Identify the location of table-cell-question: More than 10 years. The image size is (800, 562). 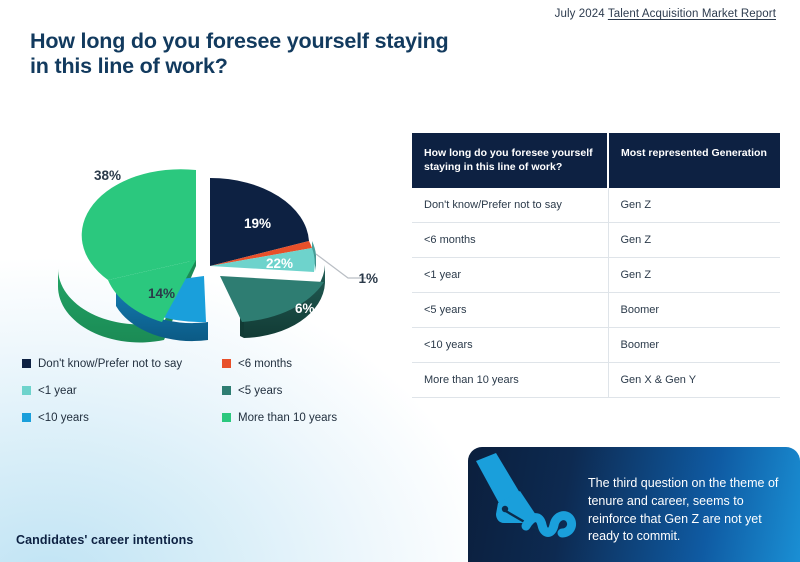
(510, 380).